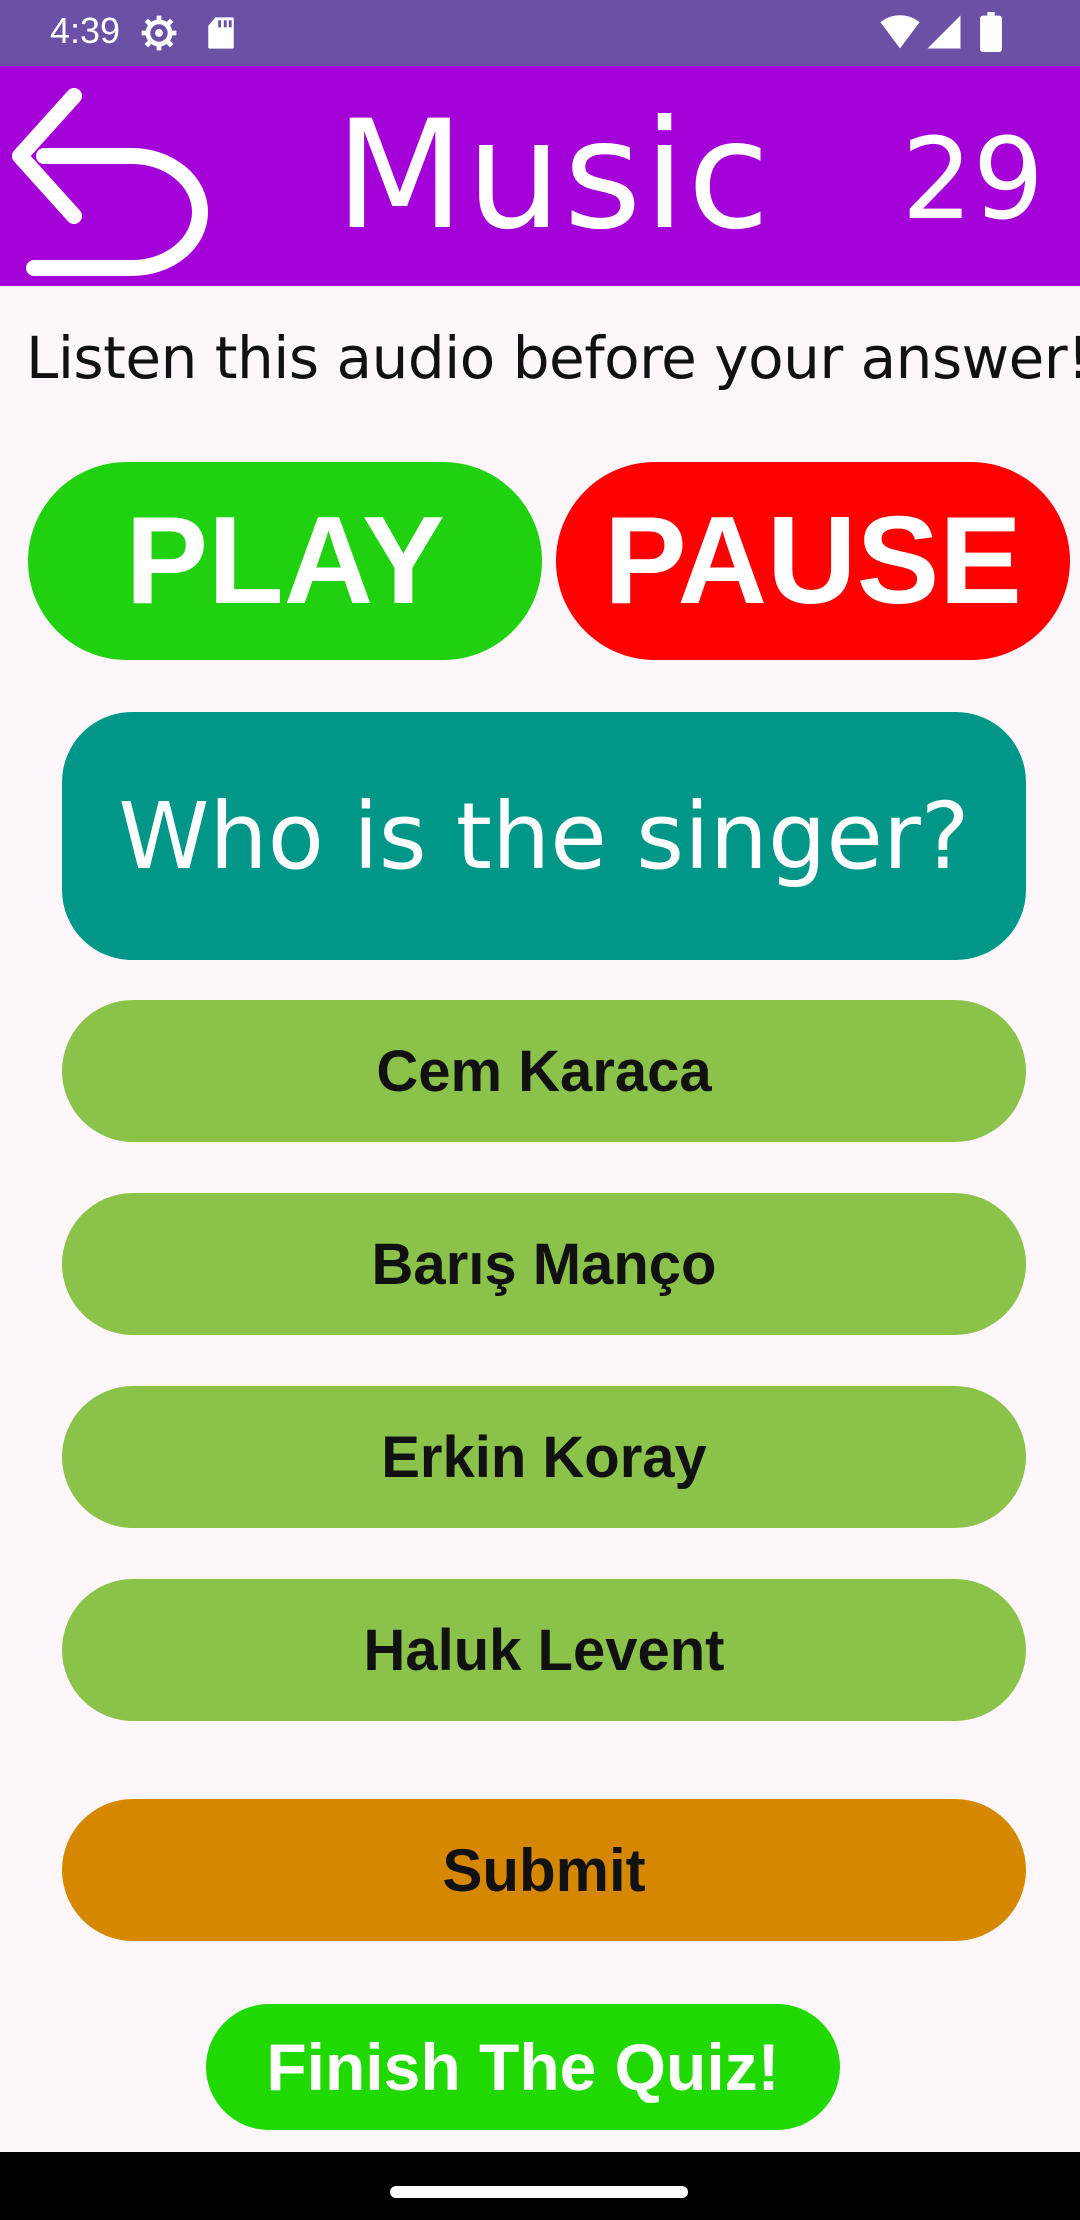 Image resolution: width=1080 pixels, height=2220 pixels. What do you see at coordinates (112, 176) in the screenshot?
I see `back-arrow-icon` at bounding box center [112, 176].